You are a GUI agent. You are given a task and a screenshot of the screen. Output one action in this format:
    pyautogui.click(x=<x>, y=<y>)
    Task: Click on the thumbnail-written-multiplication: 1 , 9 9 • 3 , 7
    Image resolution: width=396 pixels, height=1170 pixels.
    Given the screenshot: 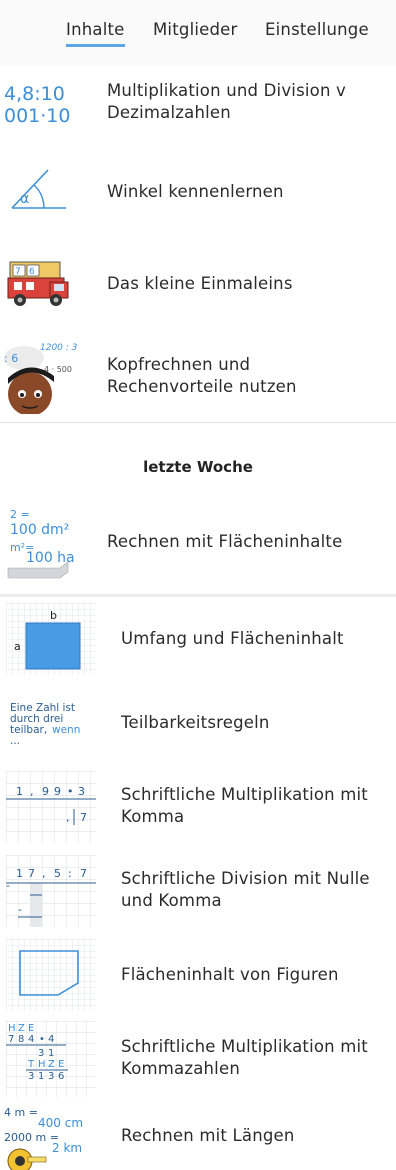 What is the action you would take?
    pyautogui.click(x=51, y=807)
    